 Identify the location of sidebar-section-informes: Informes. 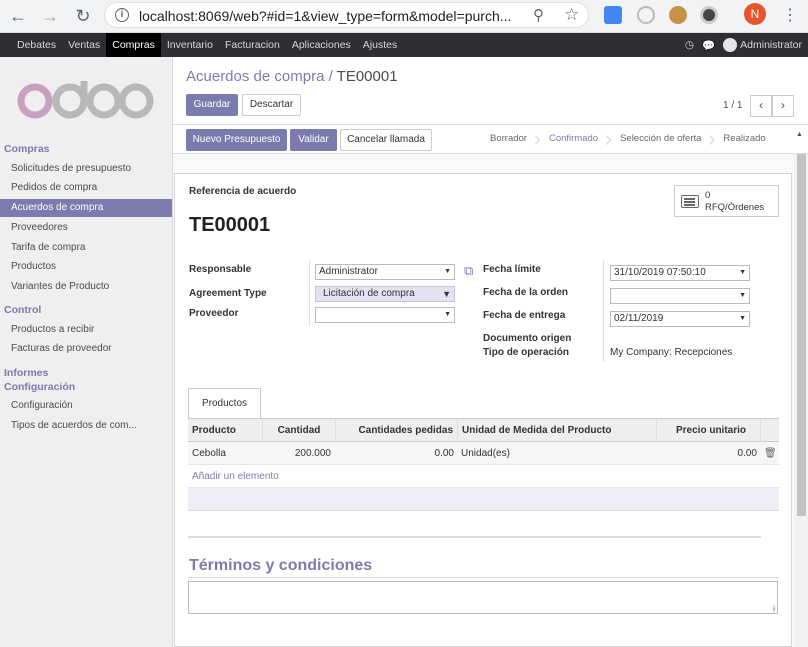
(26, 373).